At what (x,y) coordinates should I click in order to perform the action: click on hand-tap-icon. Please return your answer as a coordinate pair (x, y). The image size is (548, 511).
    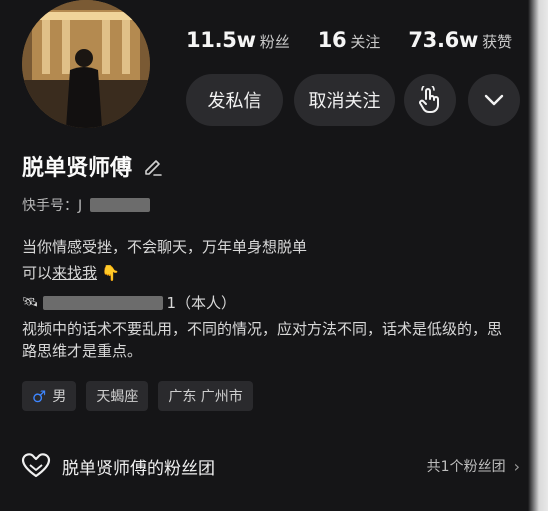
    Looking at the image, I should click on (429, 99).